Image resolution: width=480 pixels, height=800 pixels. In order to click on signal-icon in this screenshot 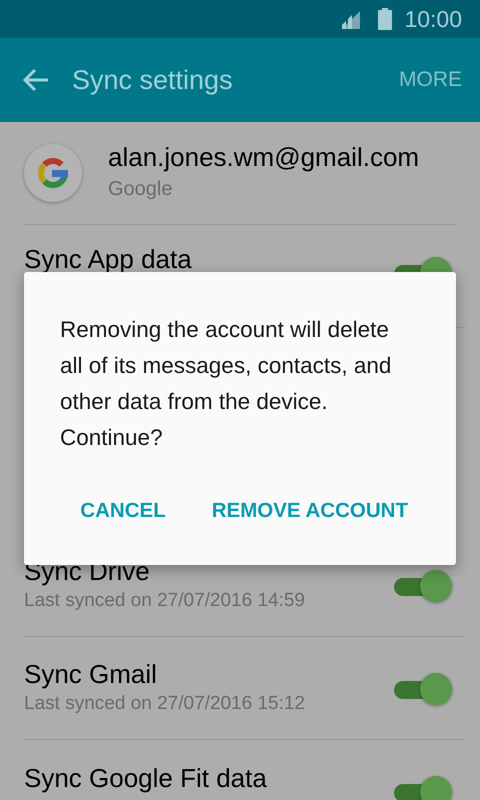, I will do `click(351, 19)`.